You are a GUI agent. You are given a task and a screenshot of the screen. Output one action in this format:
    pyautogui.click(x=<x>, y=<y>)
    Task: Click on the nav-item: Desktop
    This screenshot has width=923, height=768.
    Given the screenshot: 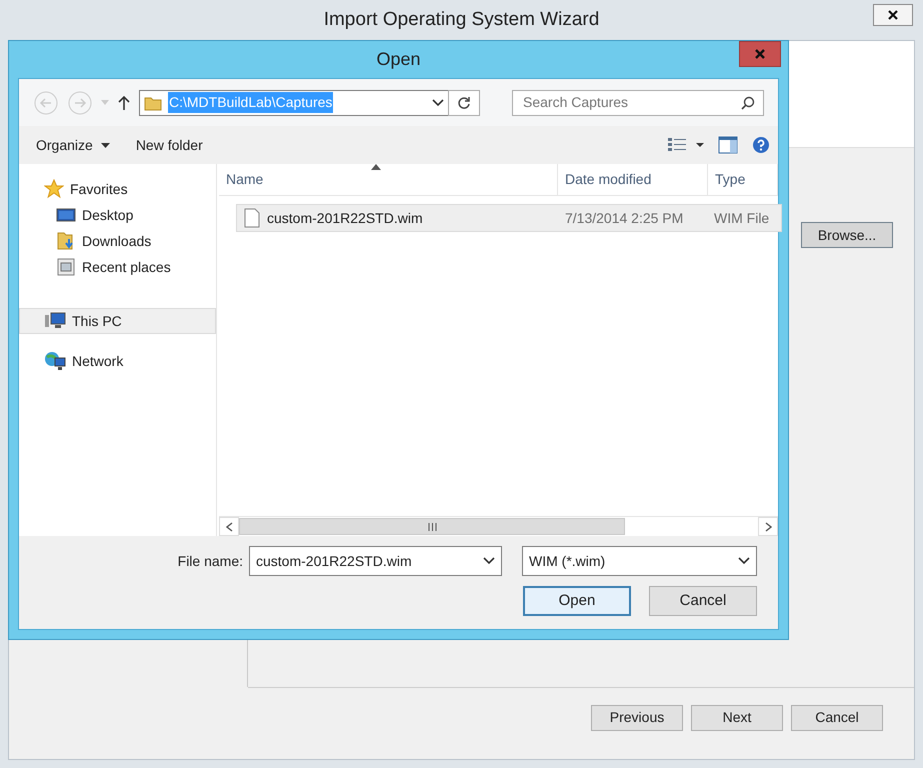 What is the action you would take?
    pyautogui.click(x=117, y=215)
    